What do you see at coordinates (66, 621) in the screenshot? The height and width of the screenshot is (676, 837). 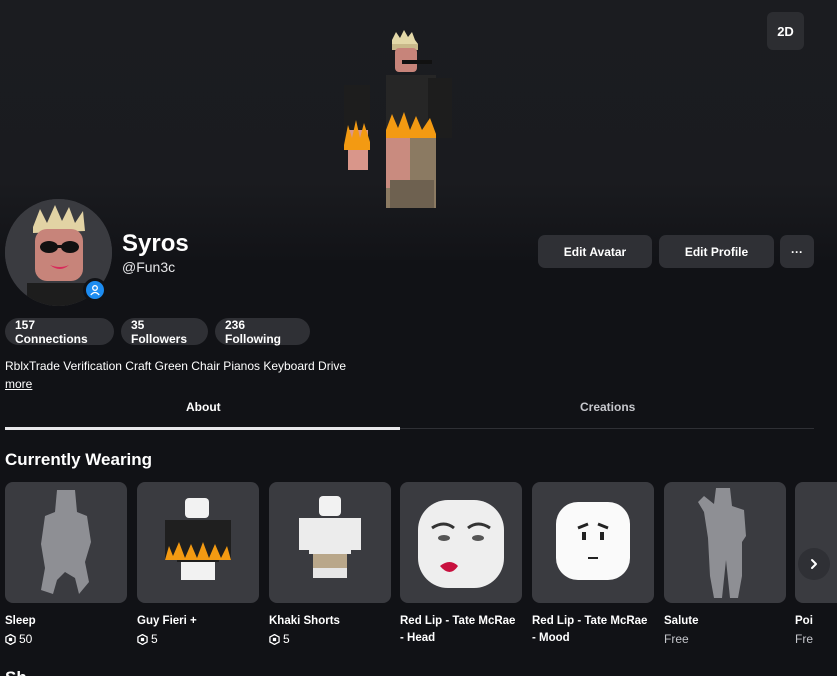 I see `item-name: Sleep` at bounding box center [66, 621].